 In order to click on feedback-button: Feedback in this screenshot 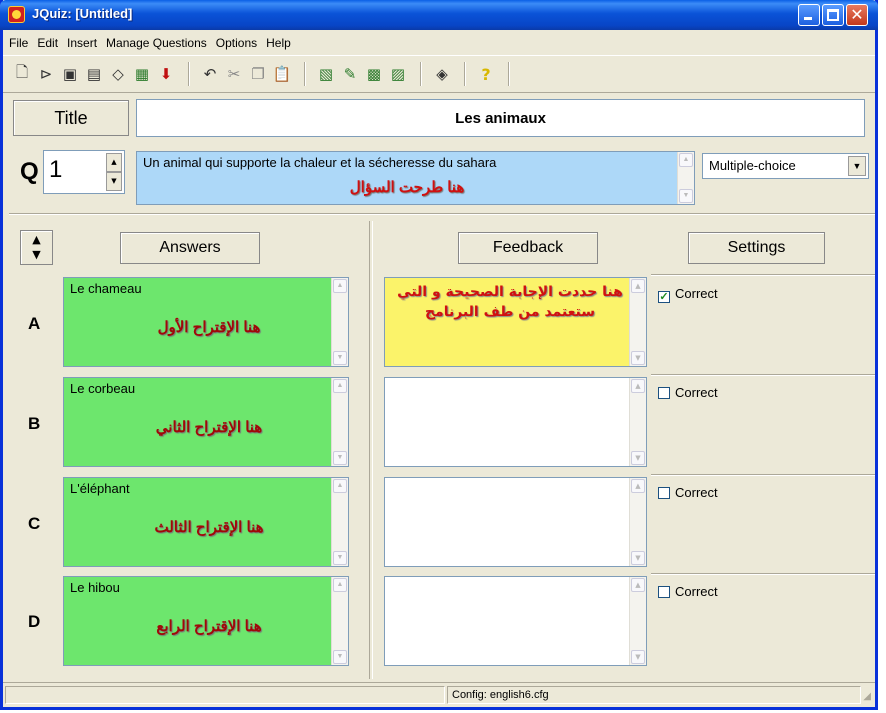, I will do `click(528, 248)`.